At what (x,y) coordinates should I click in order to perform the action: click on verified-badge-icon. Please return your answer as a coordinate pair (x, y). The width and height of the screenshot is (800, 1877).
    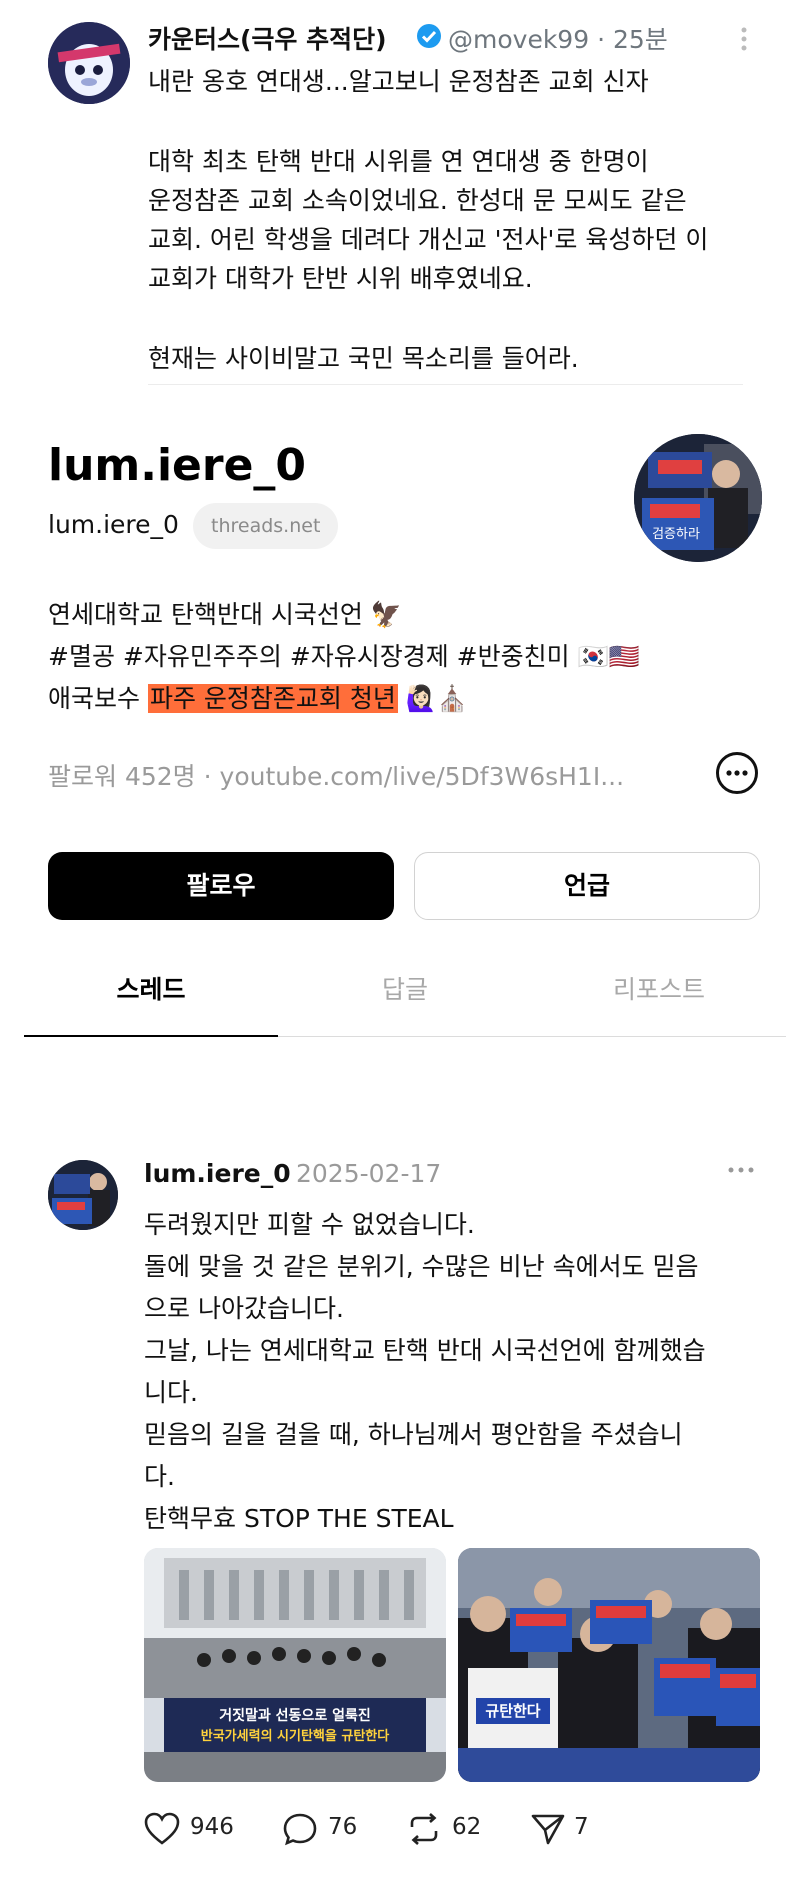
    Looking at the image, I should click on (429, 36).